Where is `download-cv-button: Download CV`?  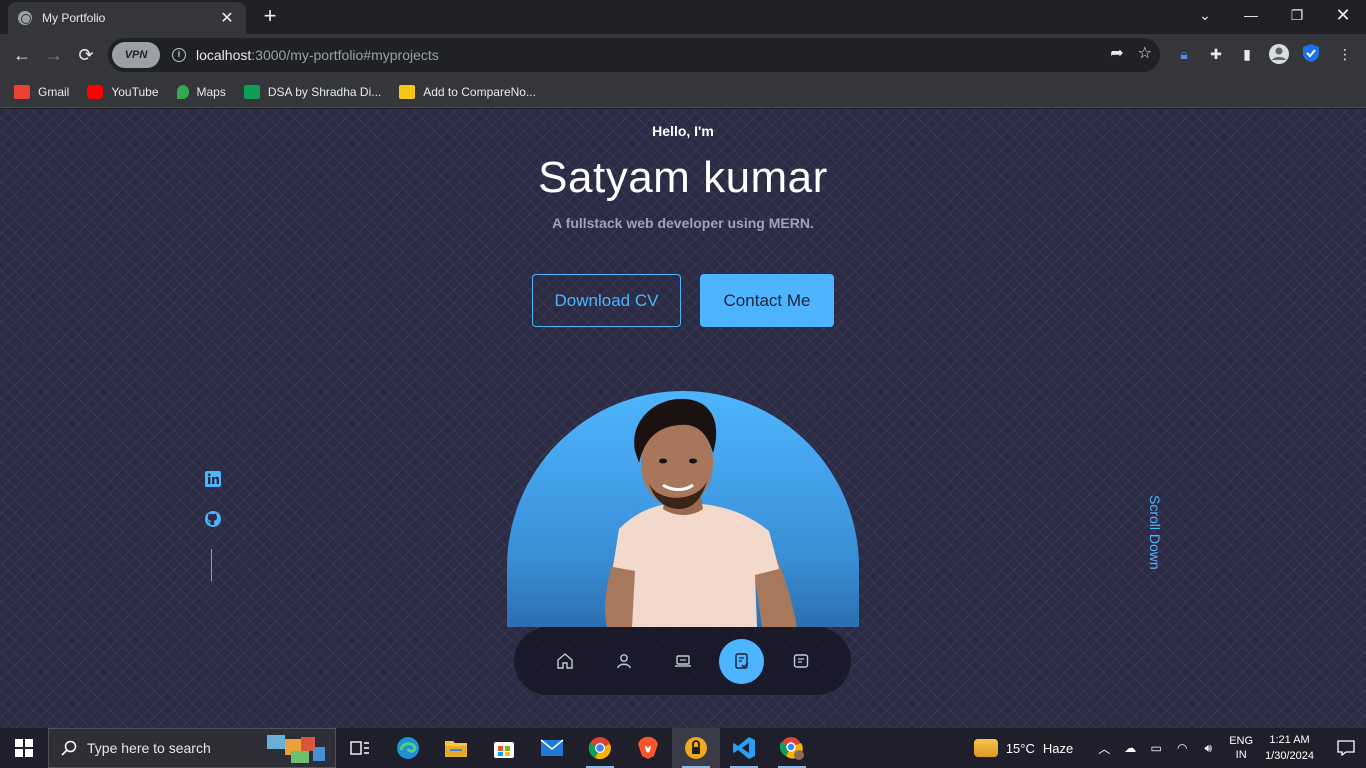
download-cv-button: Download CV is located at coordinates (606, 300).